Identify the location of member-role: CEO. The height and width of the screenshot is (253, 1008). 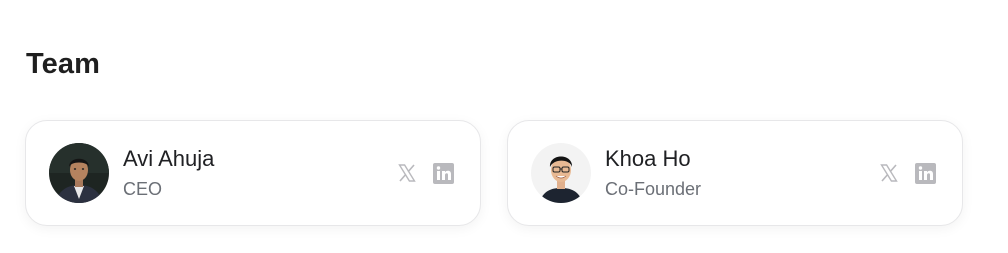
(143, 189).